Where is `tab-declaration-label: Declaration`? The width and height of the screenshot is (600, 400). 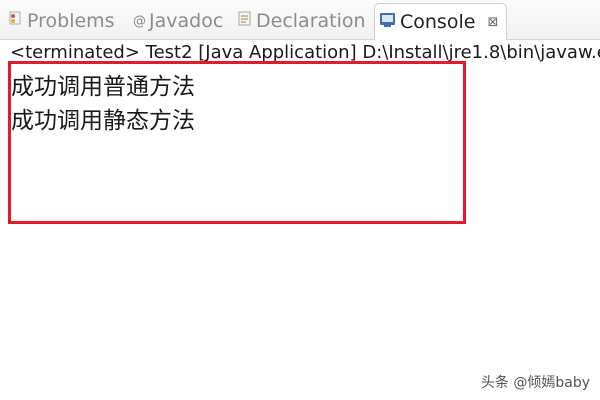 tab-declaration-label: Declaration is located at coordinates (311, 21).